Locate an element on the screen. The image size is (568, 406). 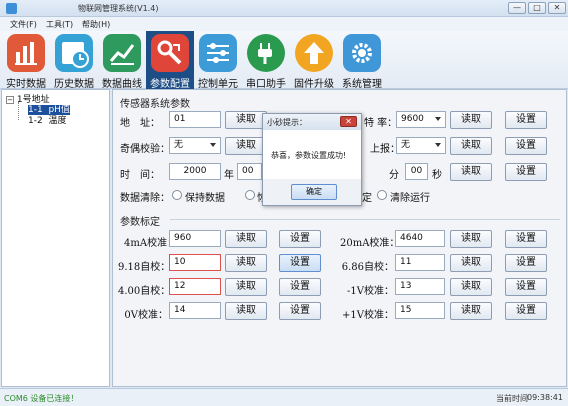
section-divider is located at coordinates (365, 219).